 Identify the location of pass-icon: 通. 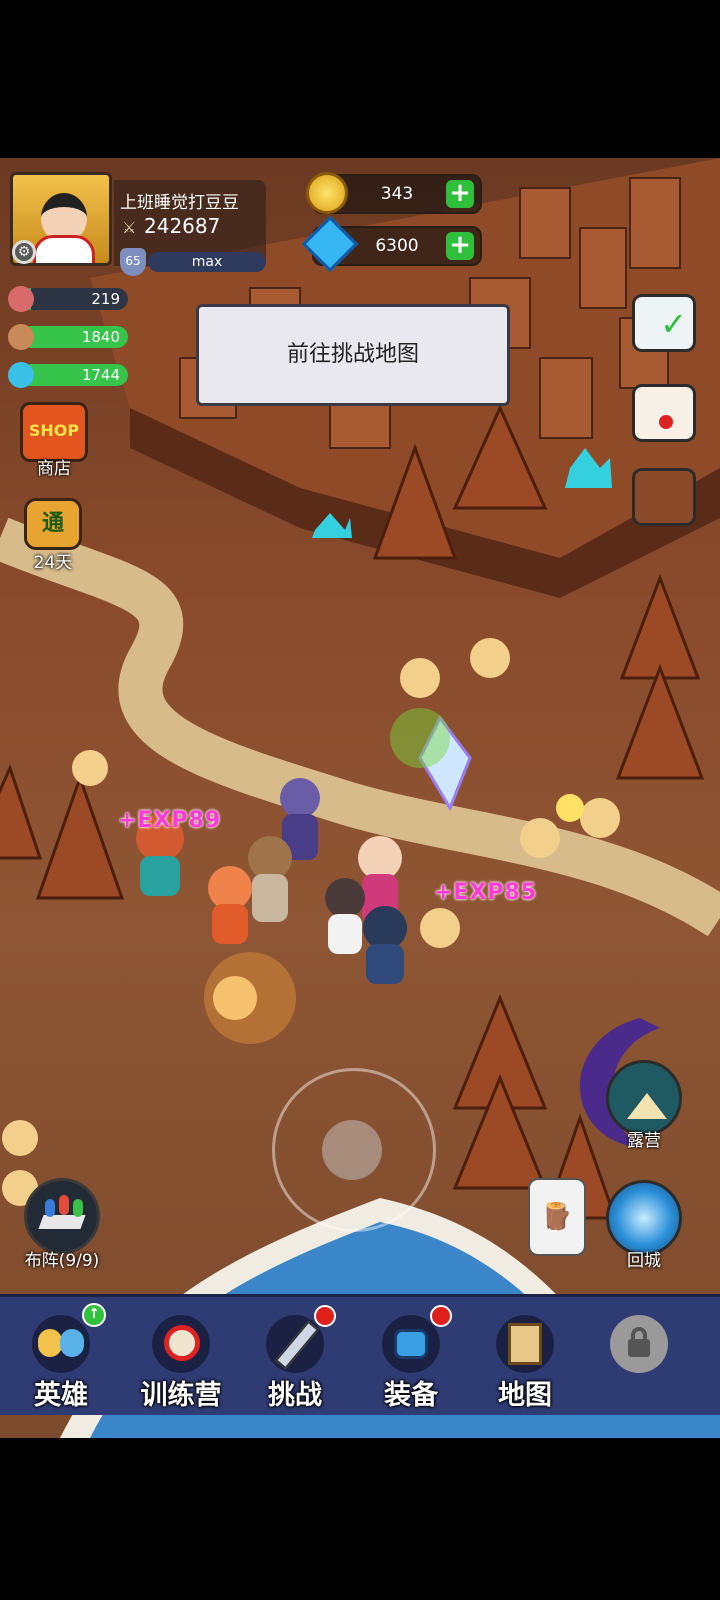
(53, 524).